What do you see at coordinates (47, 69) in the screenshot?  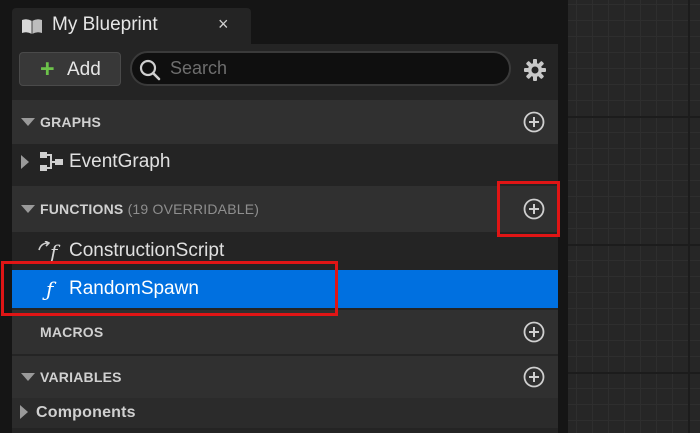 I see `add-plus-icon: +` at bounding box center [47, 69].